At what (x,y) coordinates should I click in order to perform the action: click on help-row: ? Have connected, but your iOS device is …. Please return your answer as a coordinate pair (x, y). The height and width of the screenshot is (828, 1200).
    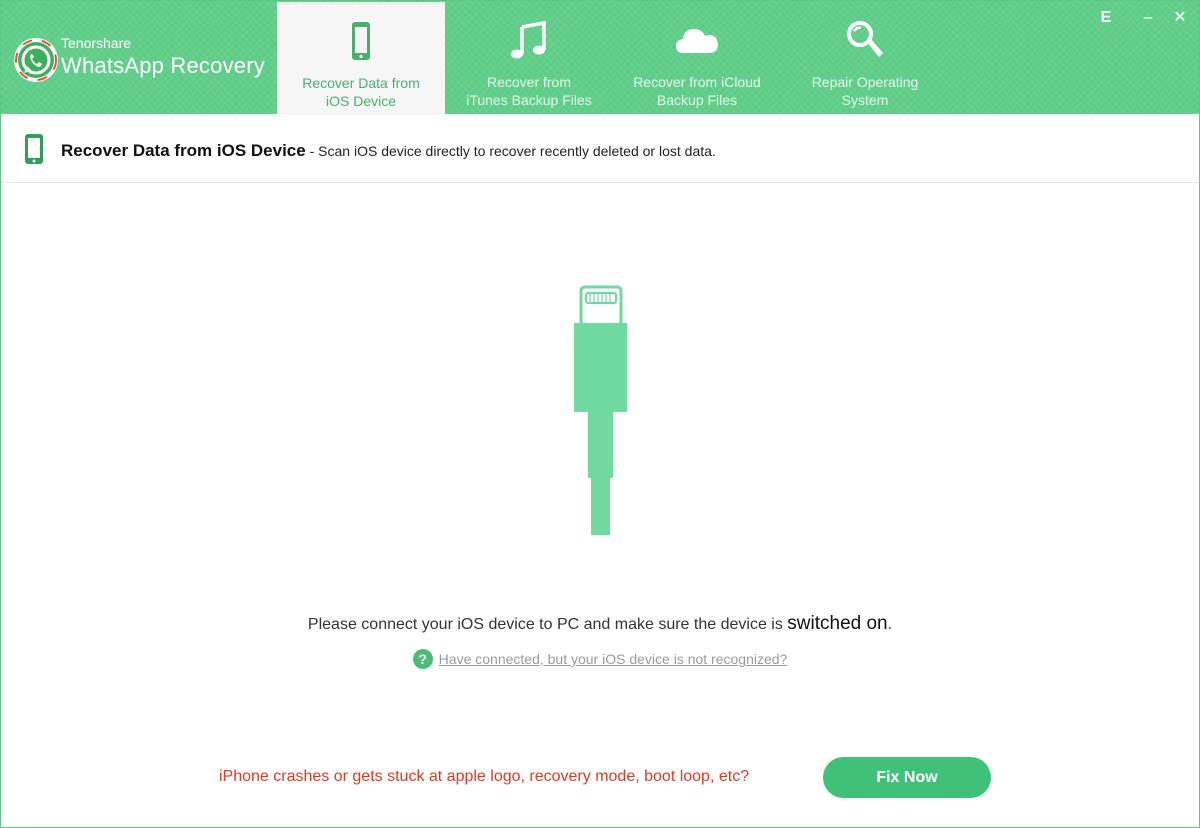
    Looking at the image, I should click on (600, 659).